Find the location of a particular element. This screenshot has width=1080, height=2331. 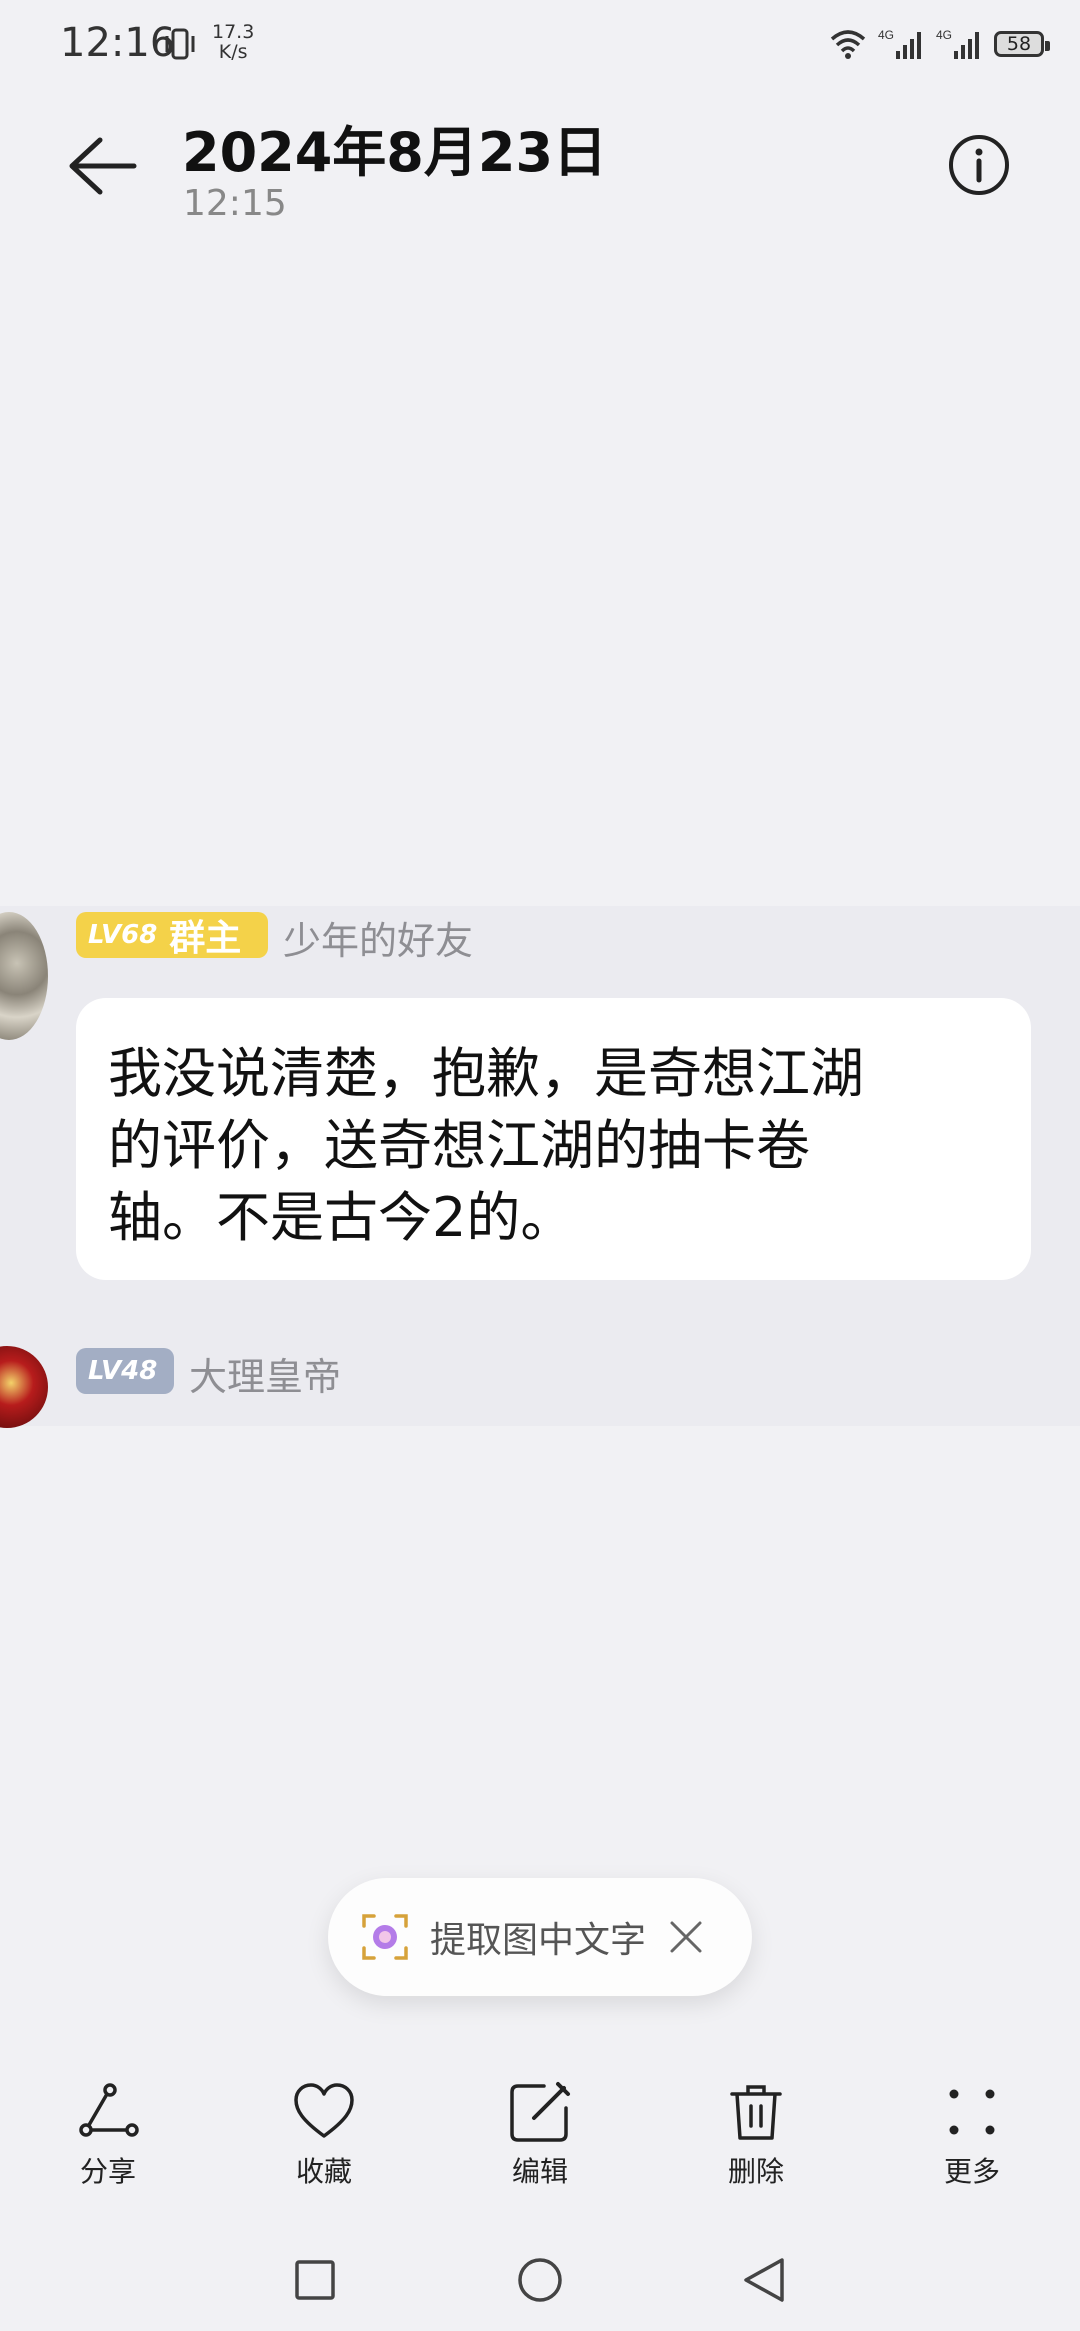

back-icon is located at coordinates (764, 2280).